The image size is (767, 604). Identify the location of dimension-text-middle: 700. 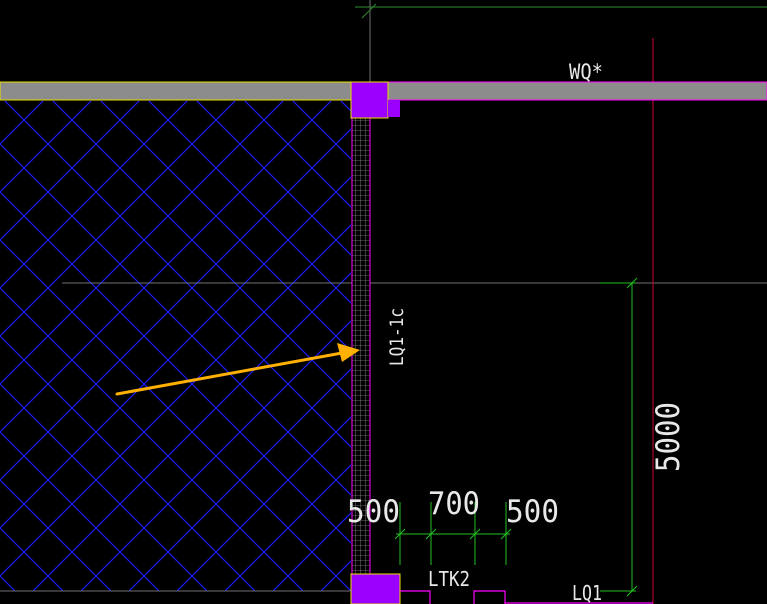
(454, 504).